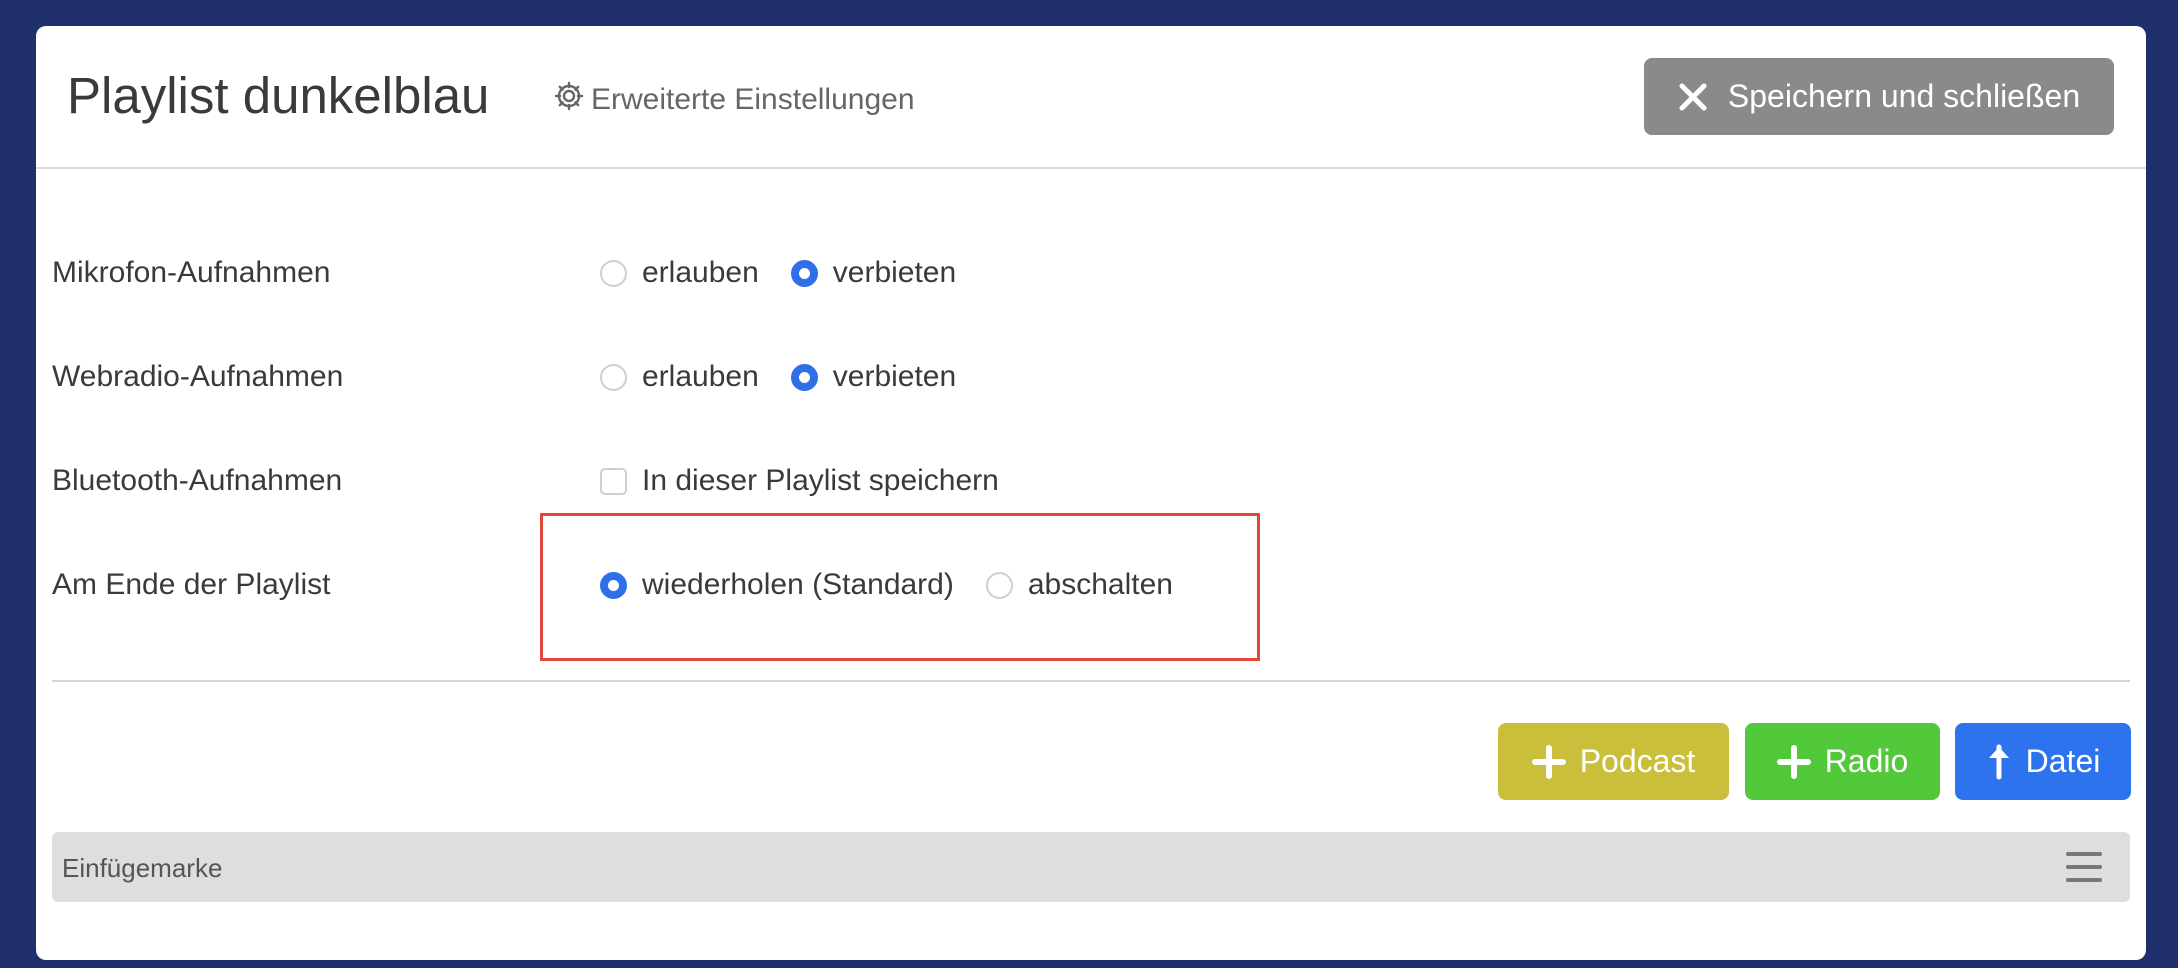 This screenshot has height=968, width=2178. Describe the element at coordinates (1091, 377) in the screenshot. I see `setting-row-webradio: Webradio-Aufnahmen erlauben verbieten` at that location.